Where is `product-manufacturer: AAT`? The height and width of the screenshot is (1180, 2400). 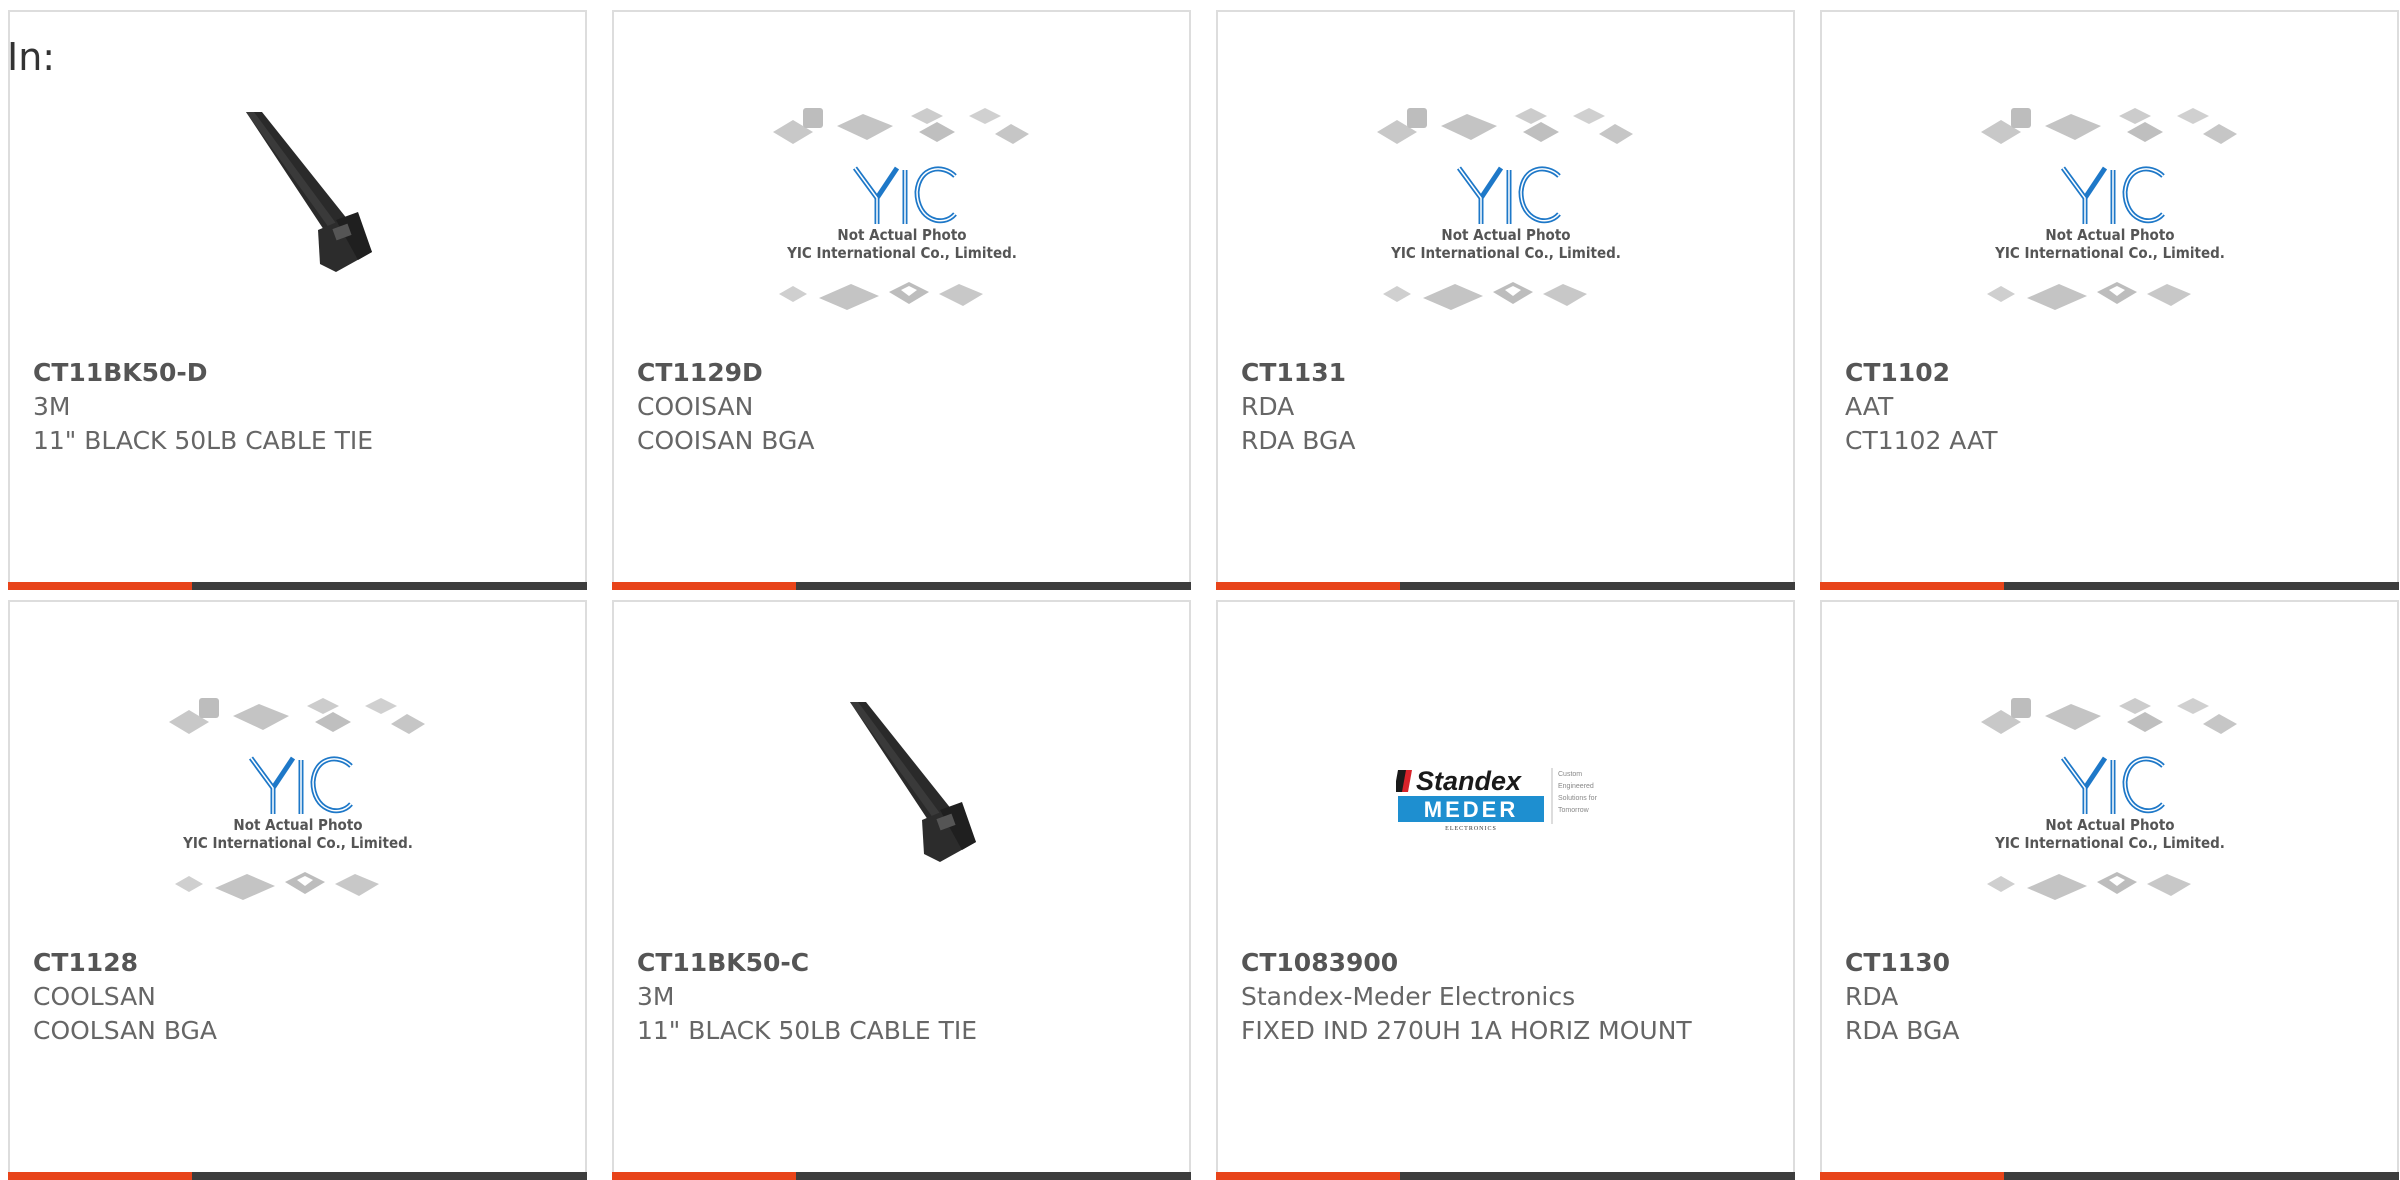 product-manufacturer: AAT is located at coordinates (1869, 406).